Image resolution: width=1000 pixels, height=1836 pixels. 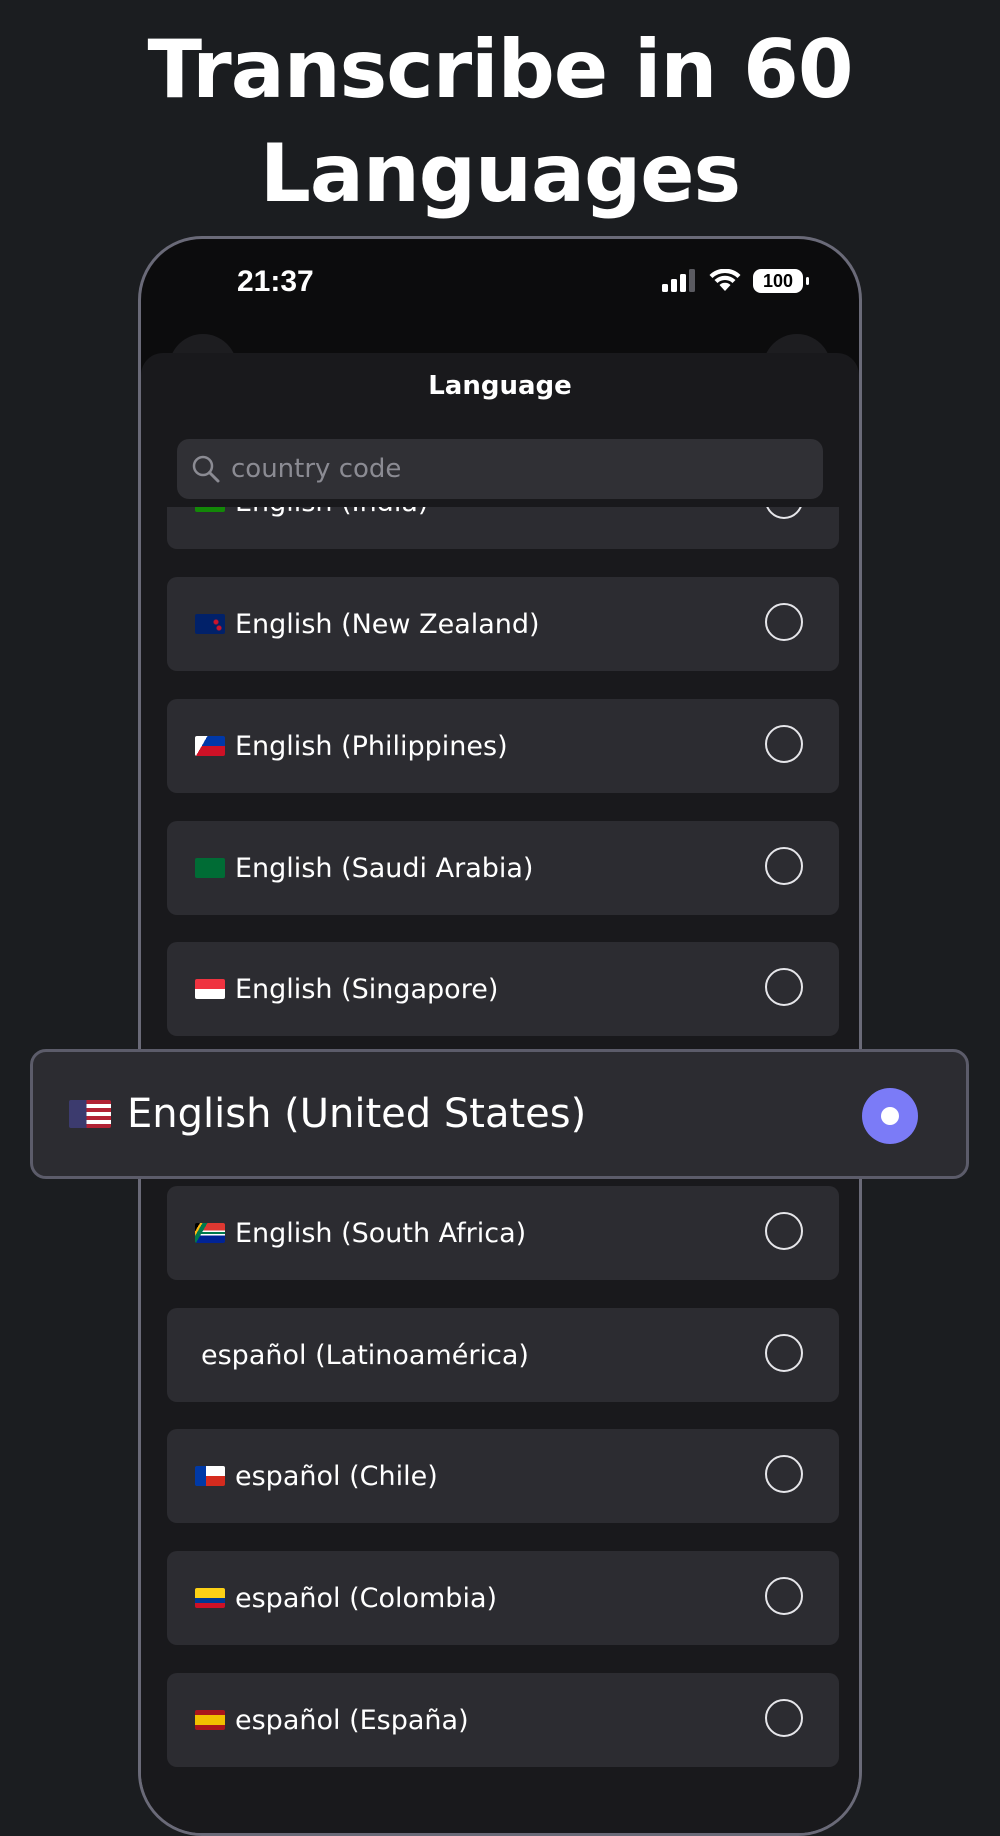 What do you see at coordinates (210, 746) in the screenshot?
I see `philippines-flag-icon` at bounding box center [210, 746].